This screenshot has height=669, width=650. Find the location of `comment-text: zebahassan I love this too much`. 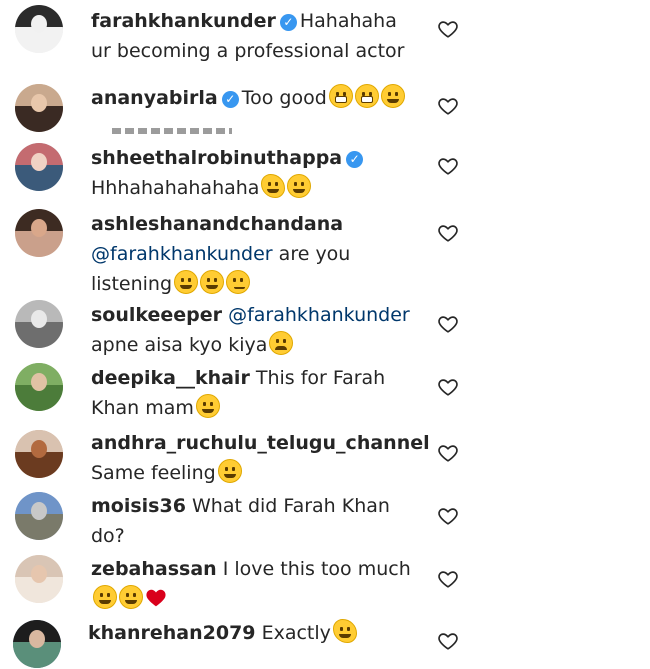

comment-text: zebahassan I love this too much is located at coordinates (256, 584).